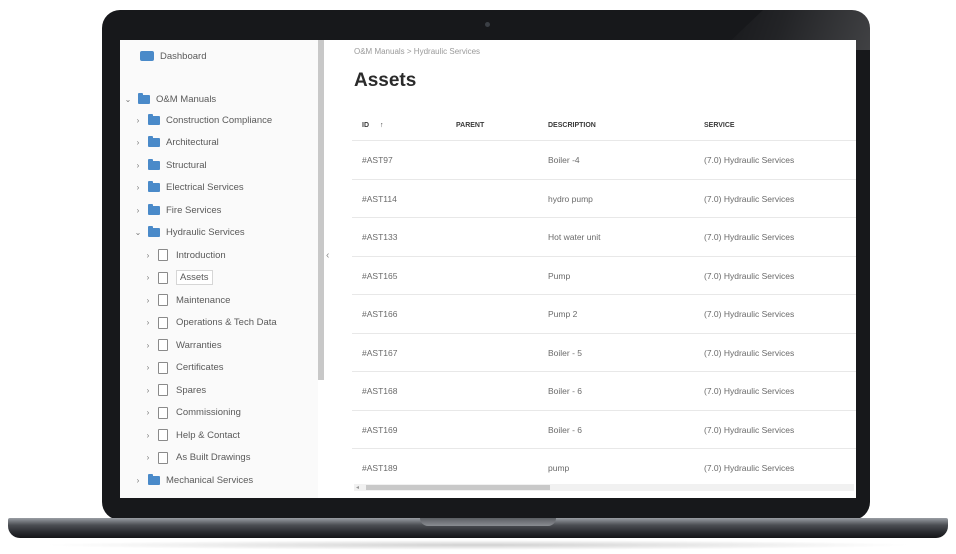 The image size is (956, 554). I want to click on sidebar-page: › Warranties, so click(183, 345).